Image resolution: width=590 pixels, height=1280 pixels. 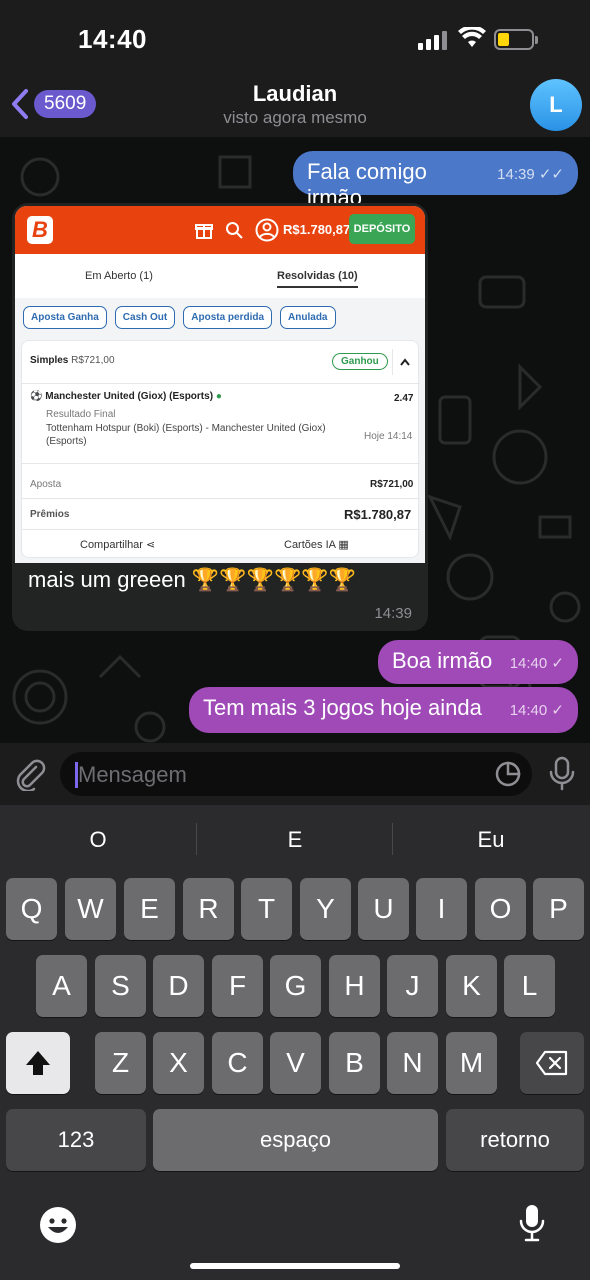 I want to click on microphone-icon, so click(x=562, y=774).